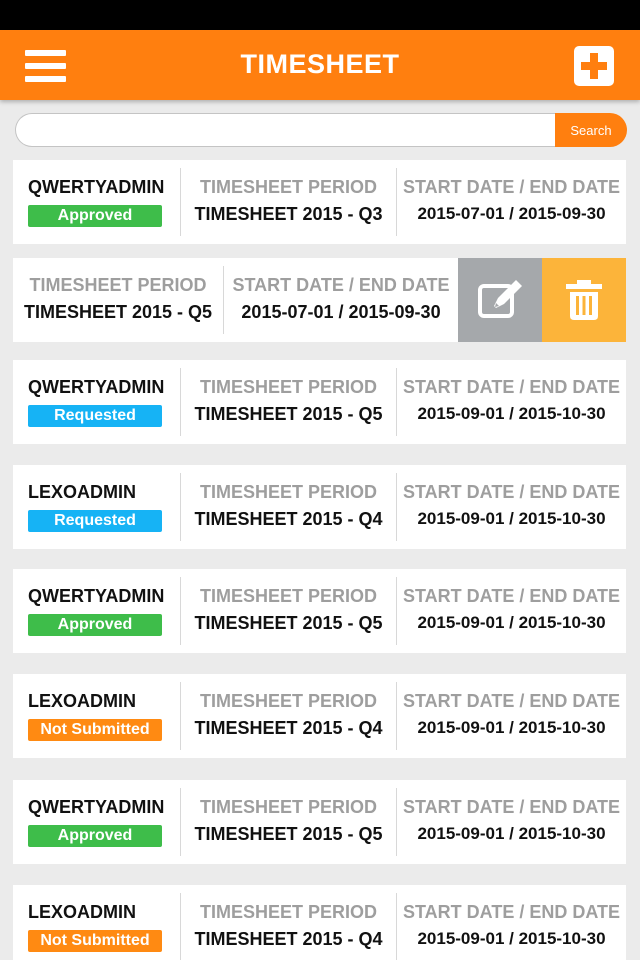 This screenshot has height=960, width=640. I want to click on hamburger-menu-icon, so click(45, 66).